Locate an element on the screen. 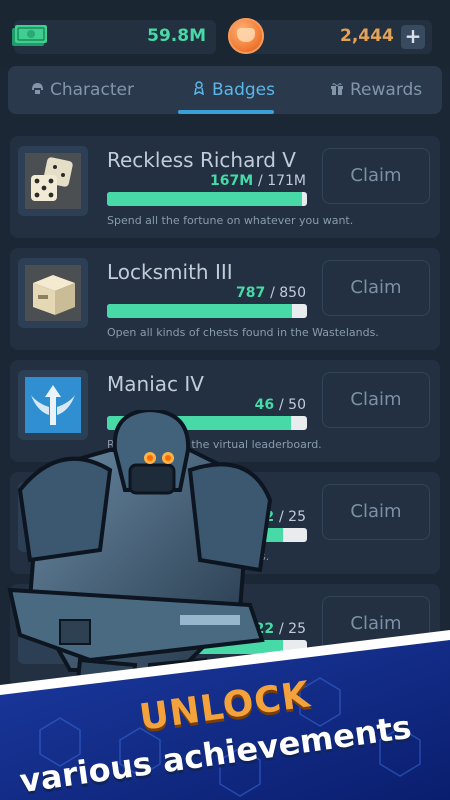 The width and height of the screenshot is (450, 800). gift-icon is located at coordinates (337, 92).